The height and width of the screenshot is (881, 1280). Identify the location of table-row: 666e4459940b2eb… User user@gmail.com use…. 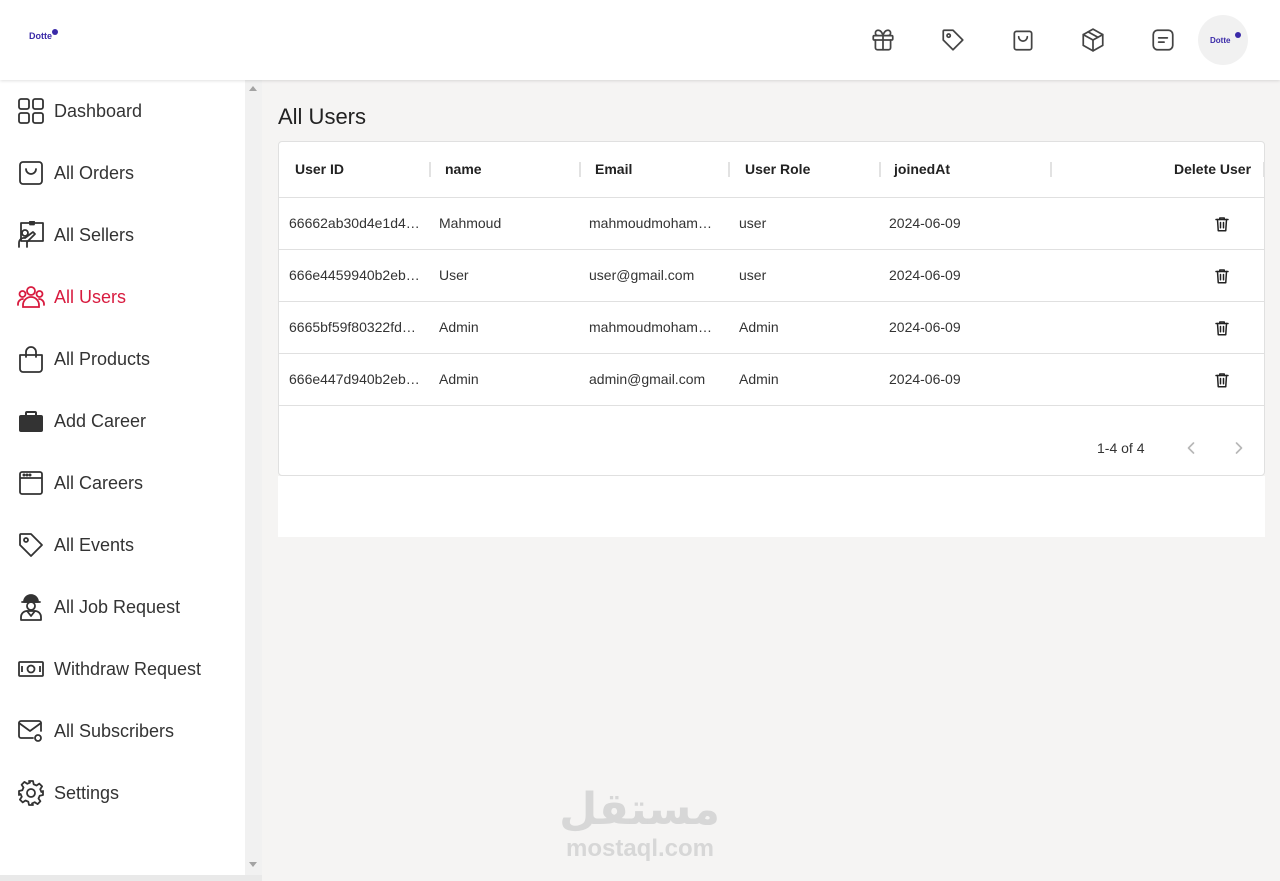
(771, 276).